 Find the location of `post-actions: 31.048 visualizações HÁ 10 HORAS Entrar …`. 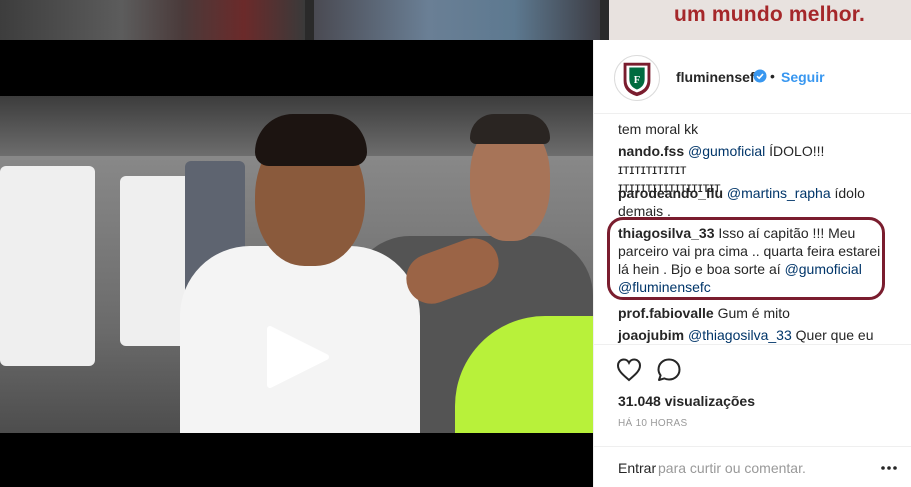

post-actions: 31.048 visualizações HÁ 10 HORAS Entrar … is located at coordinates (752, 415).